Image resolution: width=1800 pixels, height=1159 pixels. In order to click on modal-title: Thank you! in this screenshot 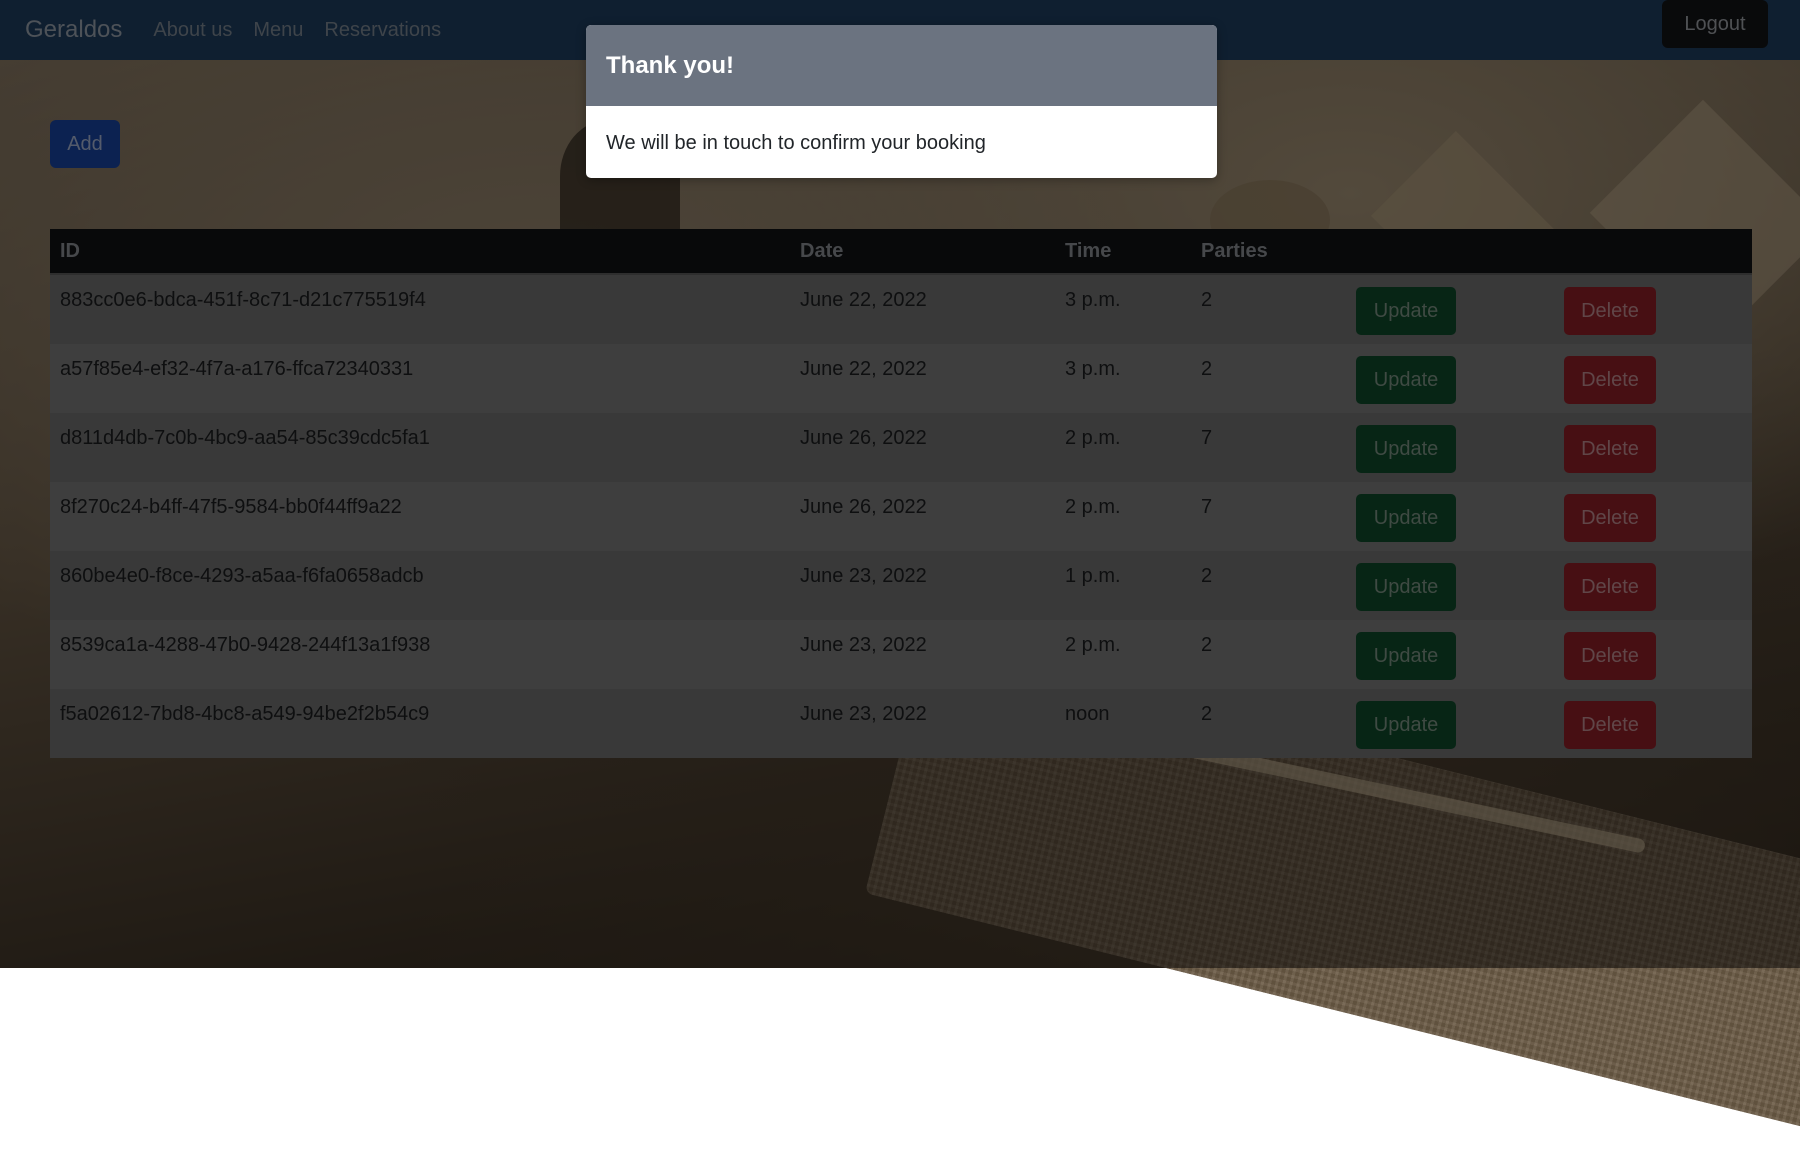, I will do `click(670, 65)`.